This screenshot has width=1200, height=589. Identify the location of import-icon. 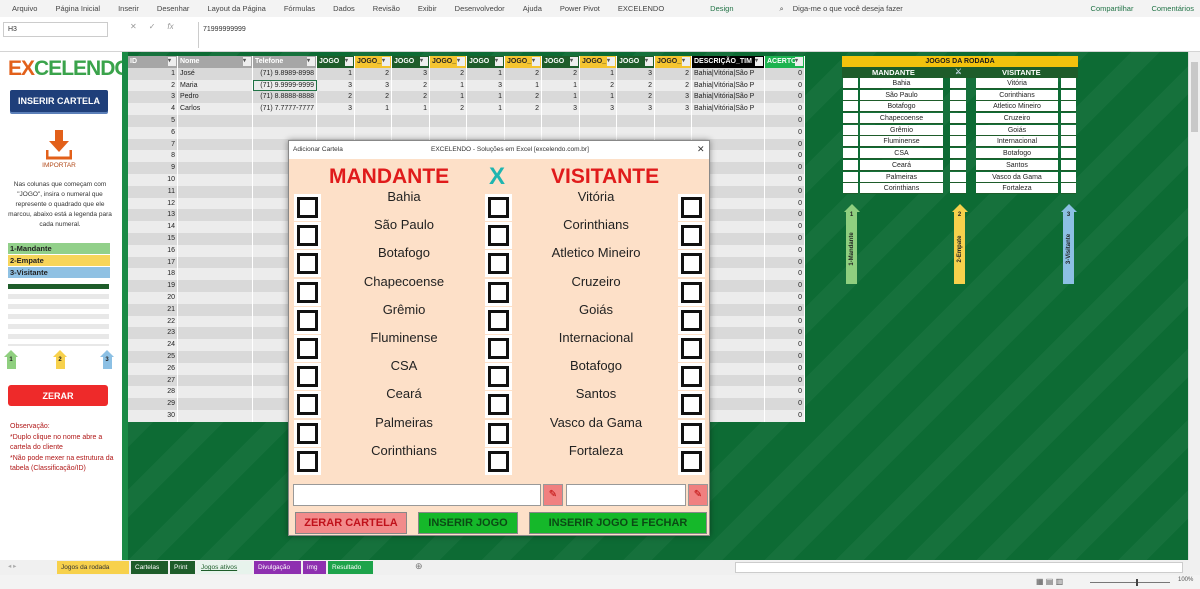
(59, 145).